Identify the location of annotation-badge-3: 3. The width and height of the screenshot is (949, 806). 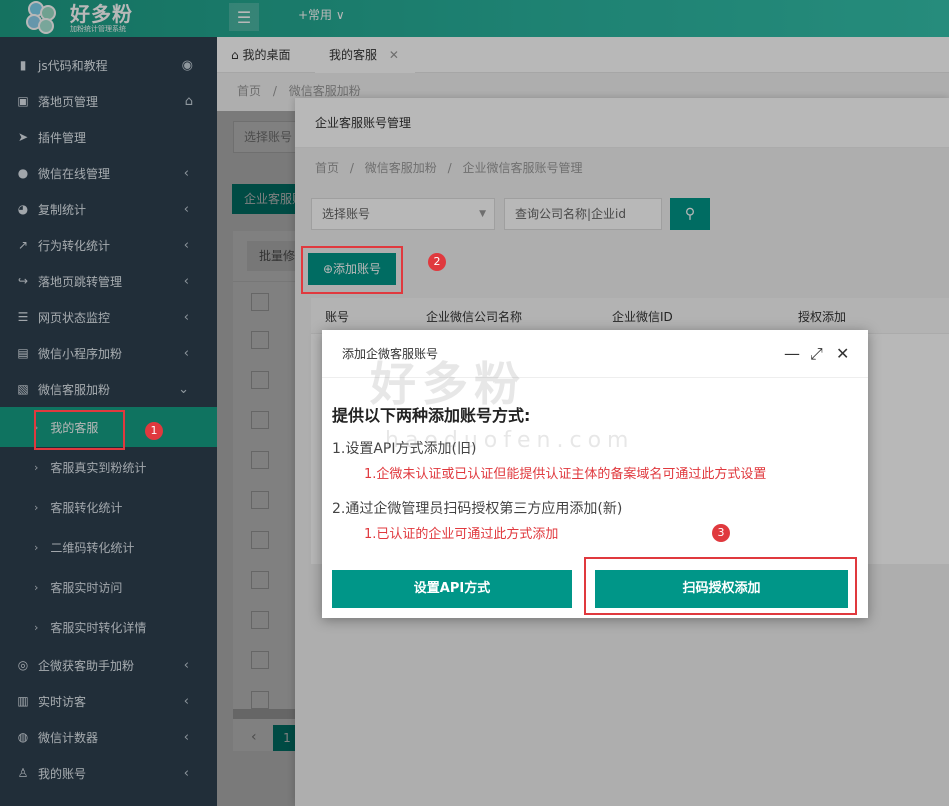
(721, 533).